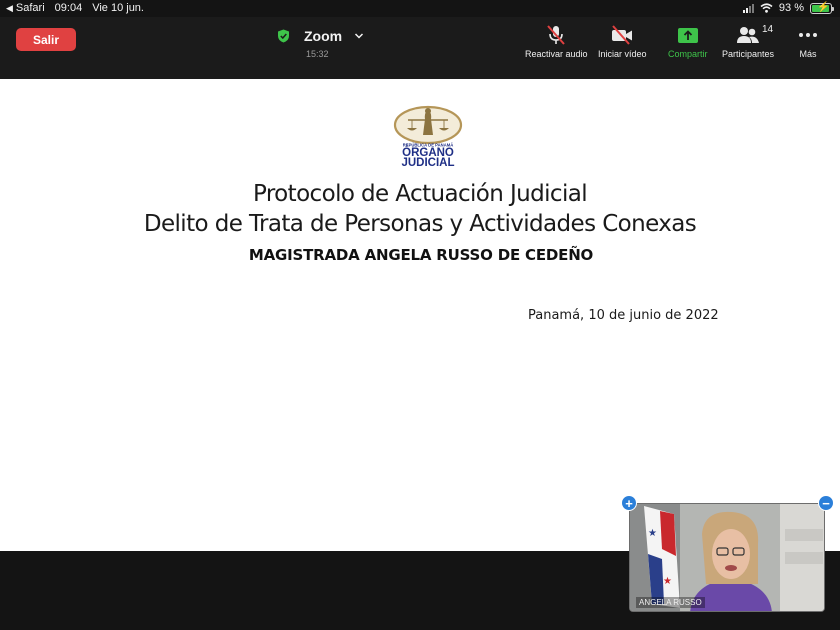 This screenshot has height=630, width=840. Describe the element at coordinates (317, 54) in the screenshot. I see `meeting-duration: 15:32` at that location.